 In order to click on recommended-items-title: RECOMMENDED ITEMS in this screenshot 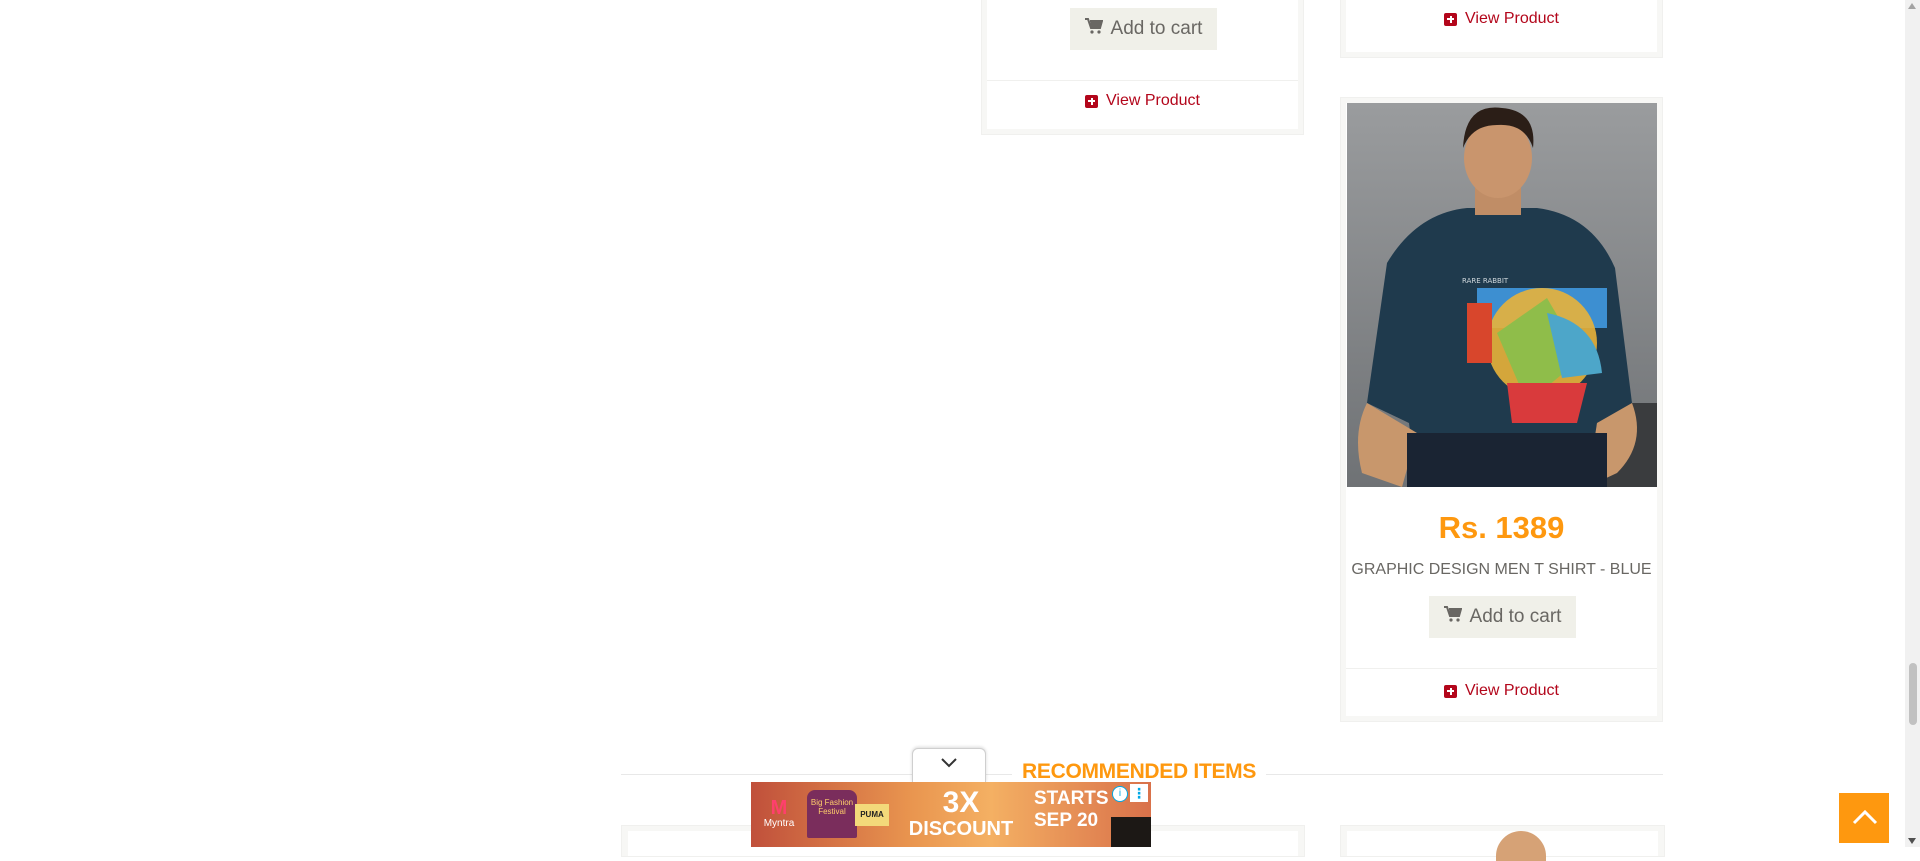, I will do `click(1139, 772)`.